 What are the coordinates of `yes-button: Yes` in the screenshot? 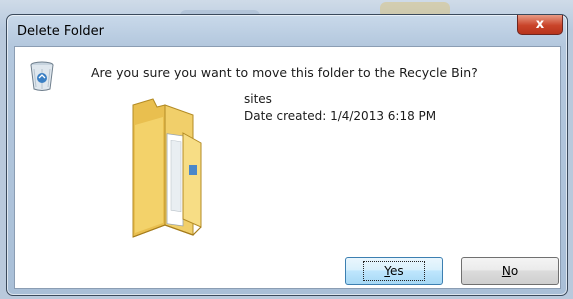 It's located at (394, 271).